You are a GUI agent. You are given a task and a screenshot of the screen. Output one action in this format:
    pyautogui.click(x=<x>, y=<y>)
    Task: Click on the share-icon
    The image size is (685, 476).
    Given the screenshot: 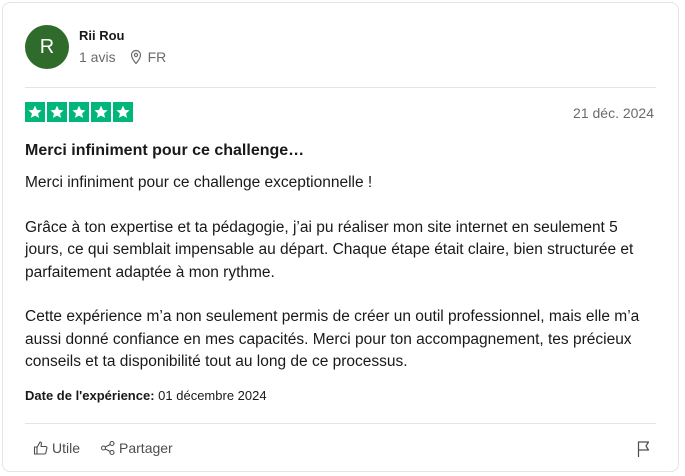 What is the action you would take?
    pyautogui.click(x=107, y=448)
    